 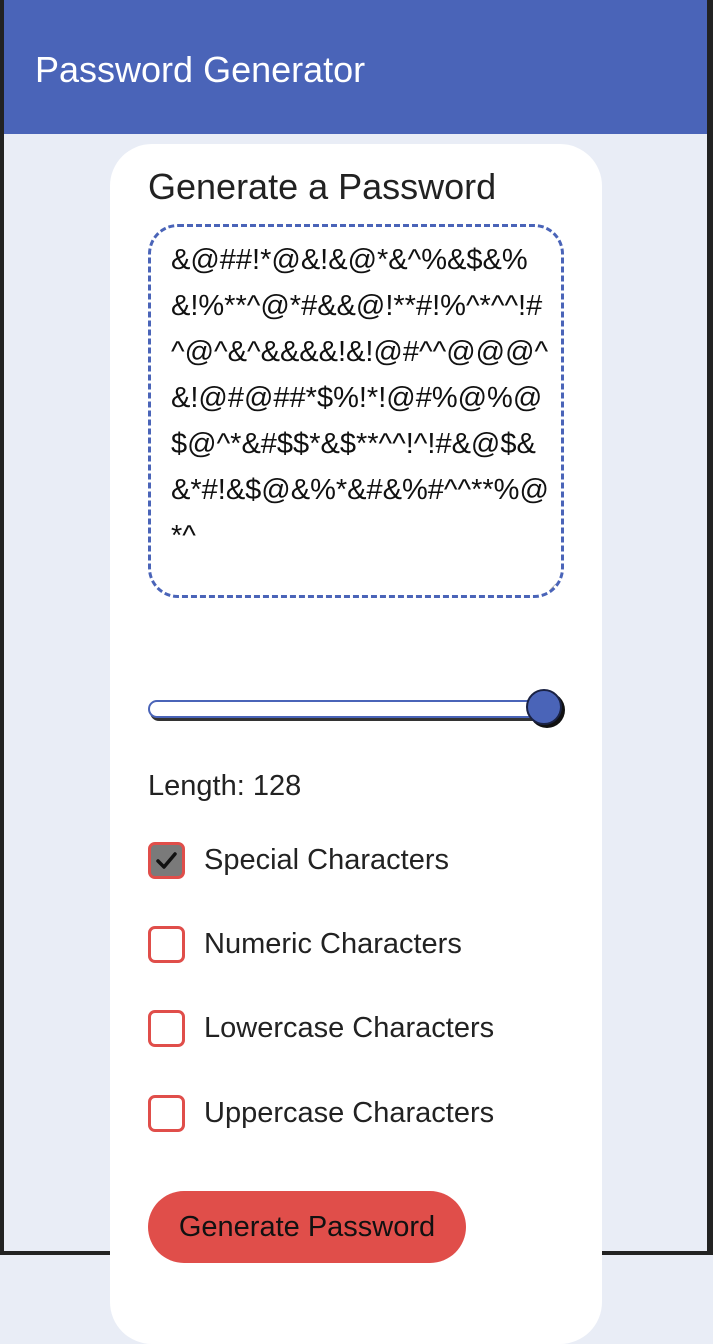 I want to click on length-label: Length:, so click(x=200, y=786).